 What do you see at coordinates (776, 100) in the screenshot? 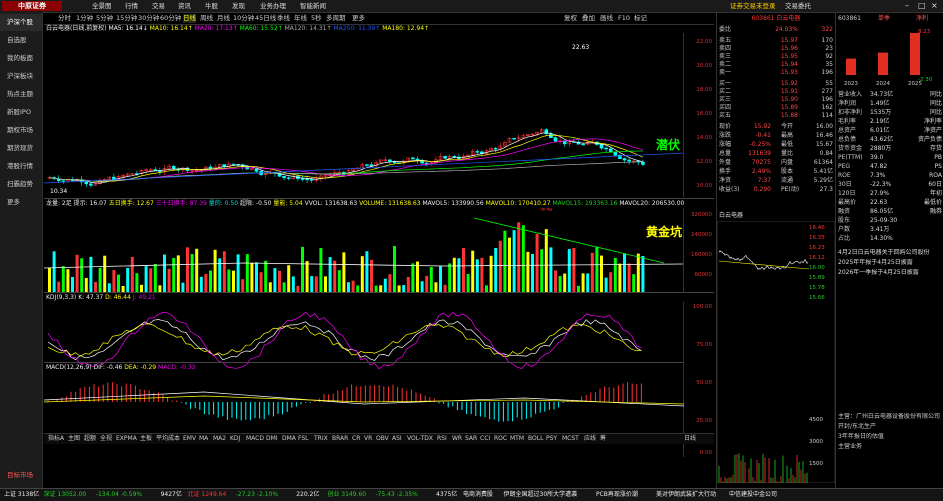
I see `order-book-row: 买三 15.90 196` at bounding box center [776, 100].